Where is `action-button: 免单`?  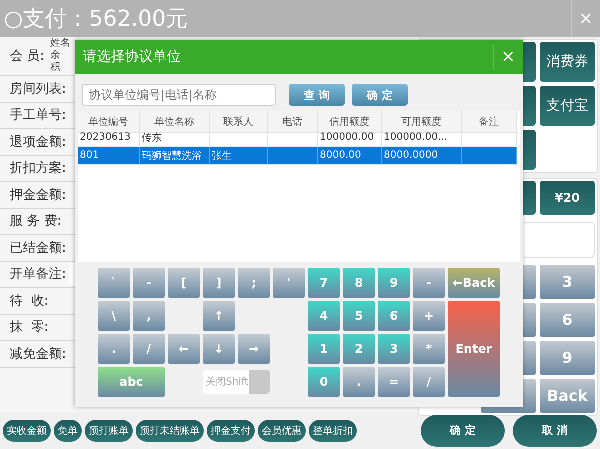 action-button: 免单 is located at coordinates (68, 431).